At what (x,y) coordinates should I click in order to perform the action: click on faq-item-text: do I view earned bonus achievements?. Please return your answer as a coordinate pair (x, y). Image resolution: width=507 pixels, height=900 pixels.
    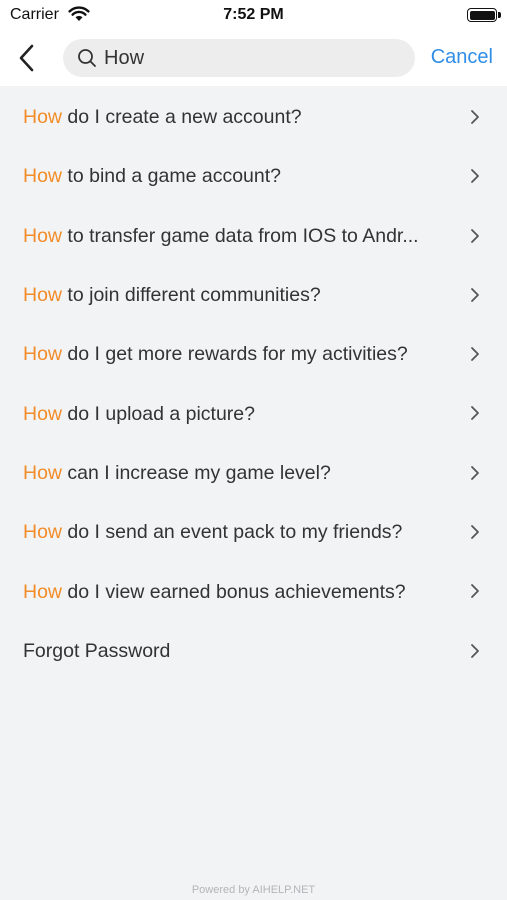
    Looking at the image, I should click on (234, 591).